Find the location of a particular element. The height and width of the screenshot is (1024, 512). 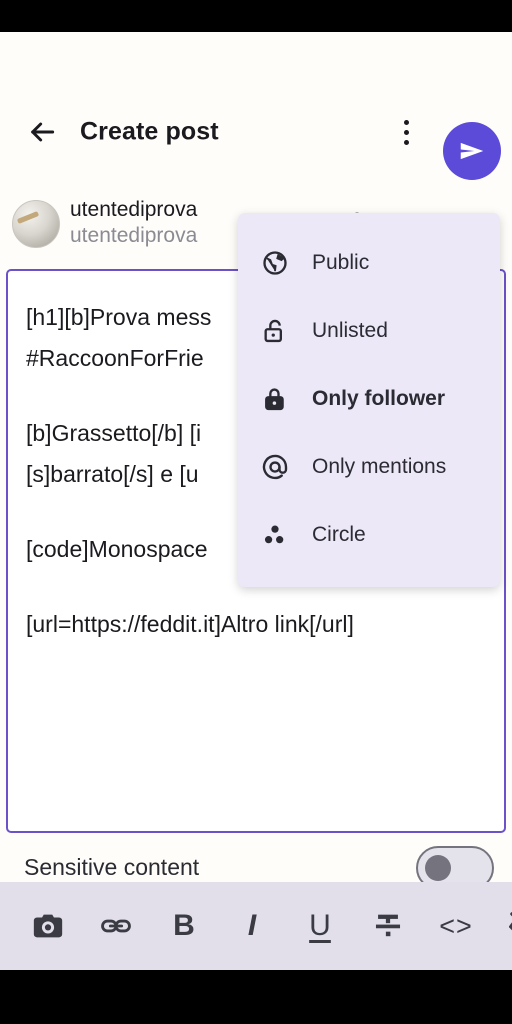

camera-icon is located at coordinates (48, 926).